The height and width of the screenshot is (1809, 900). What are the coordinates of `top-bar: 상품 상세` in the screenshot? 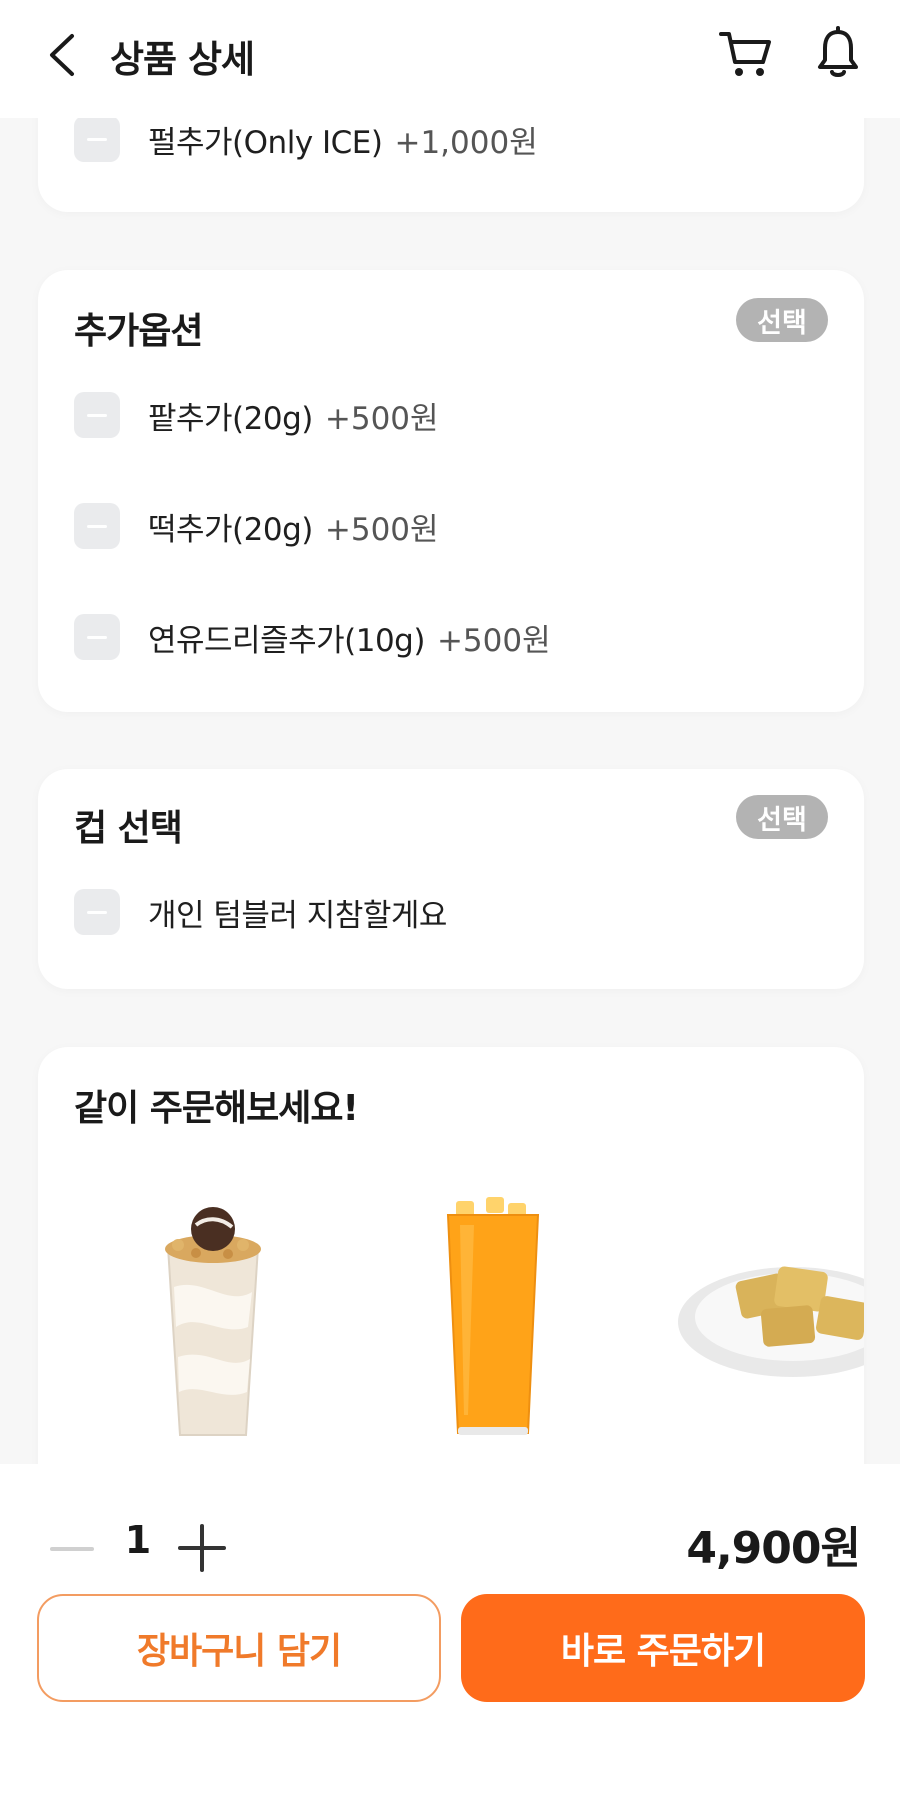 It's located at (450, 59).